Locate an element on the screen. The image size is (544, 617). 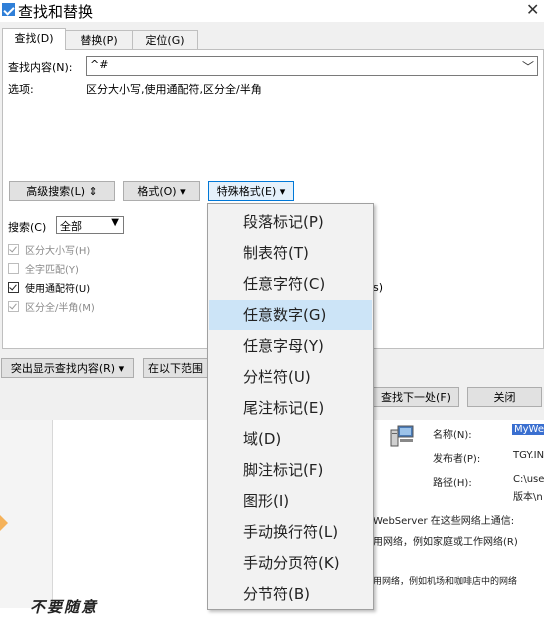
menu-item-tab: 制表符(T) is located at coordinates (290, 253).